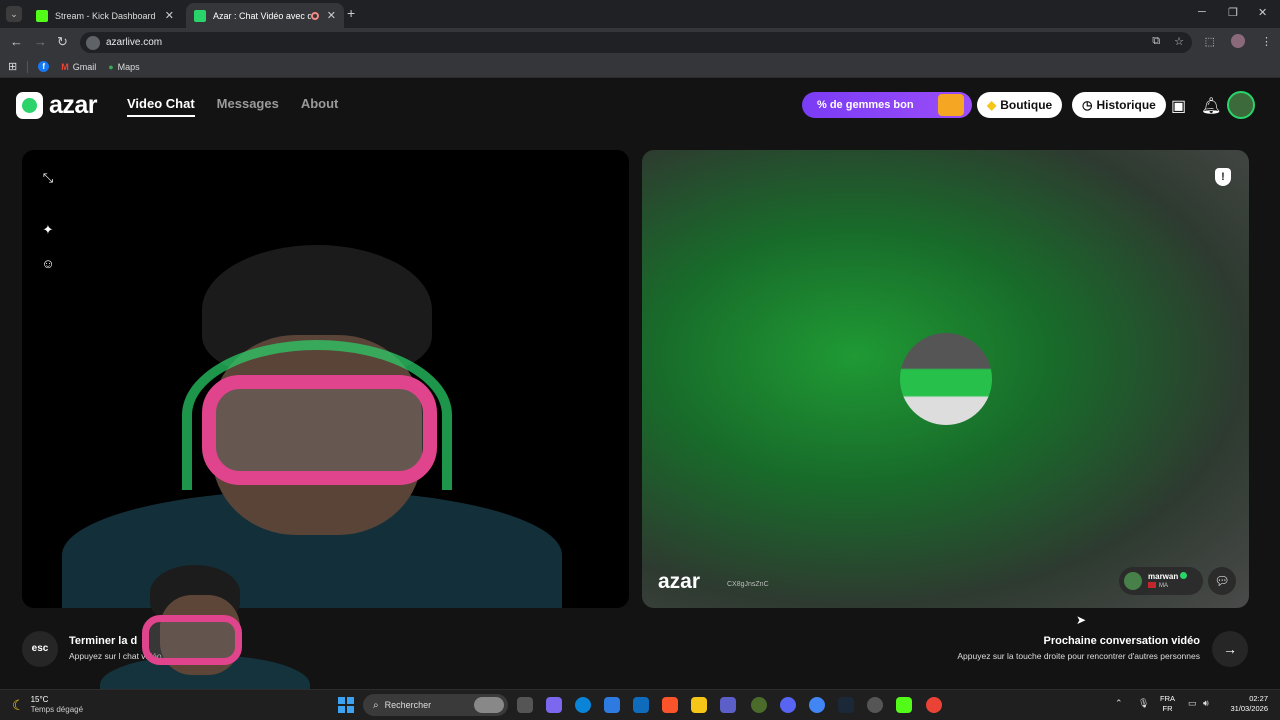 The height and width of the screenshot is (720, 1280). I want to click on store-app-icon, so click(612, 705).